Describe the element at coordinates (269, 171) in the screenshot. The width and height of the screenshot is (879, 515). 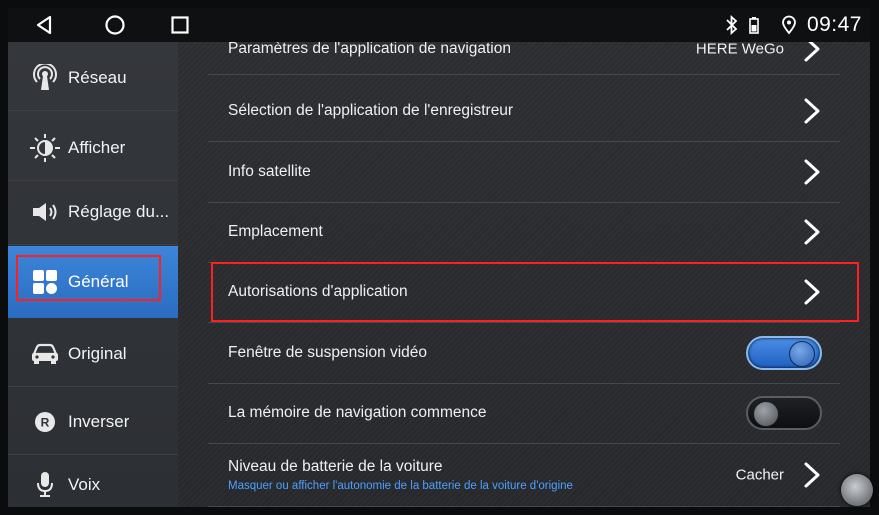
I see `row-title: Info satellite` at that location.